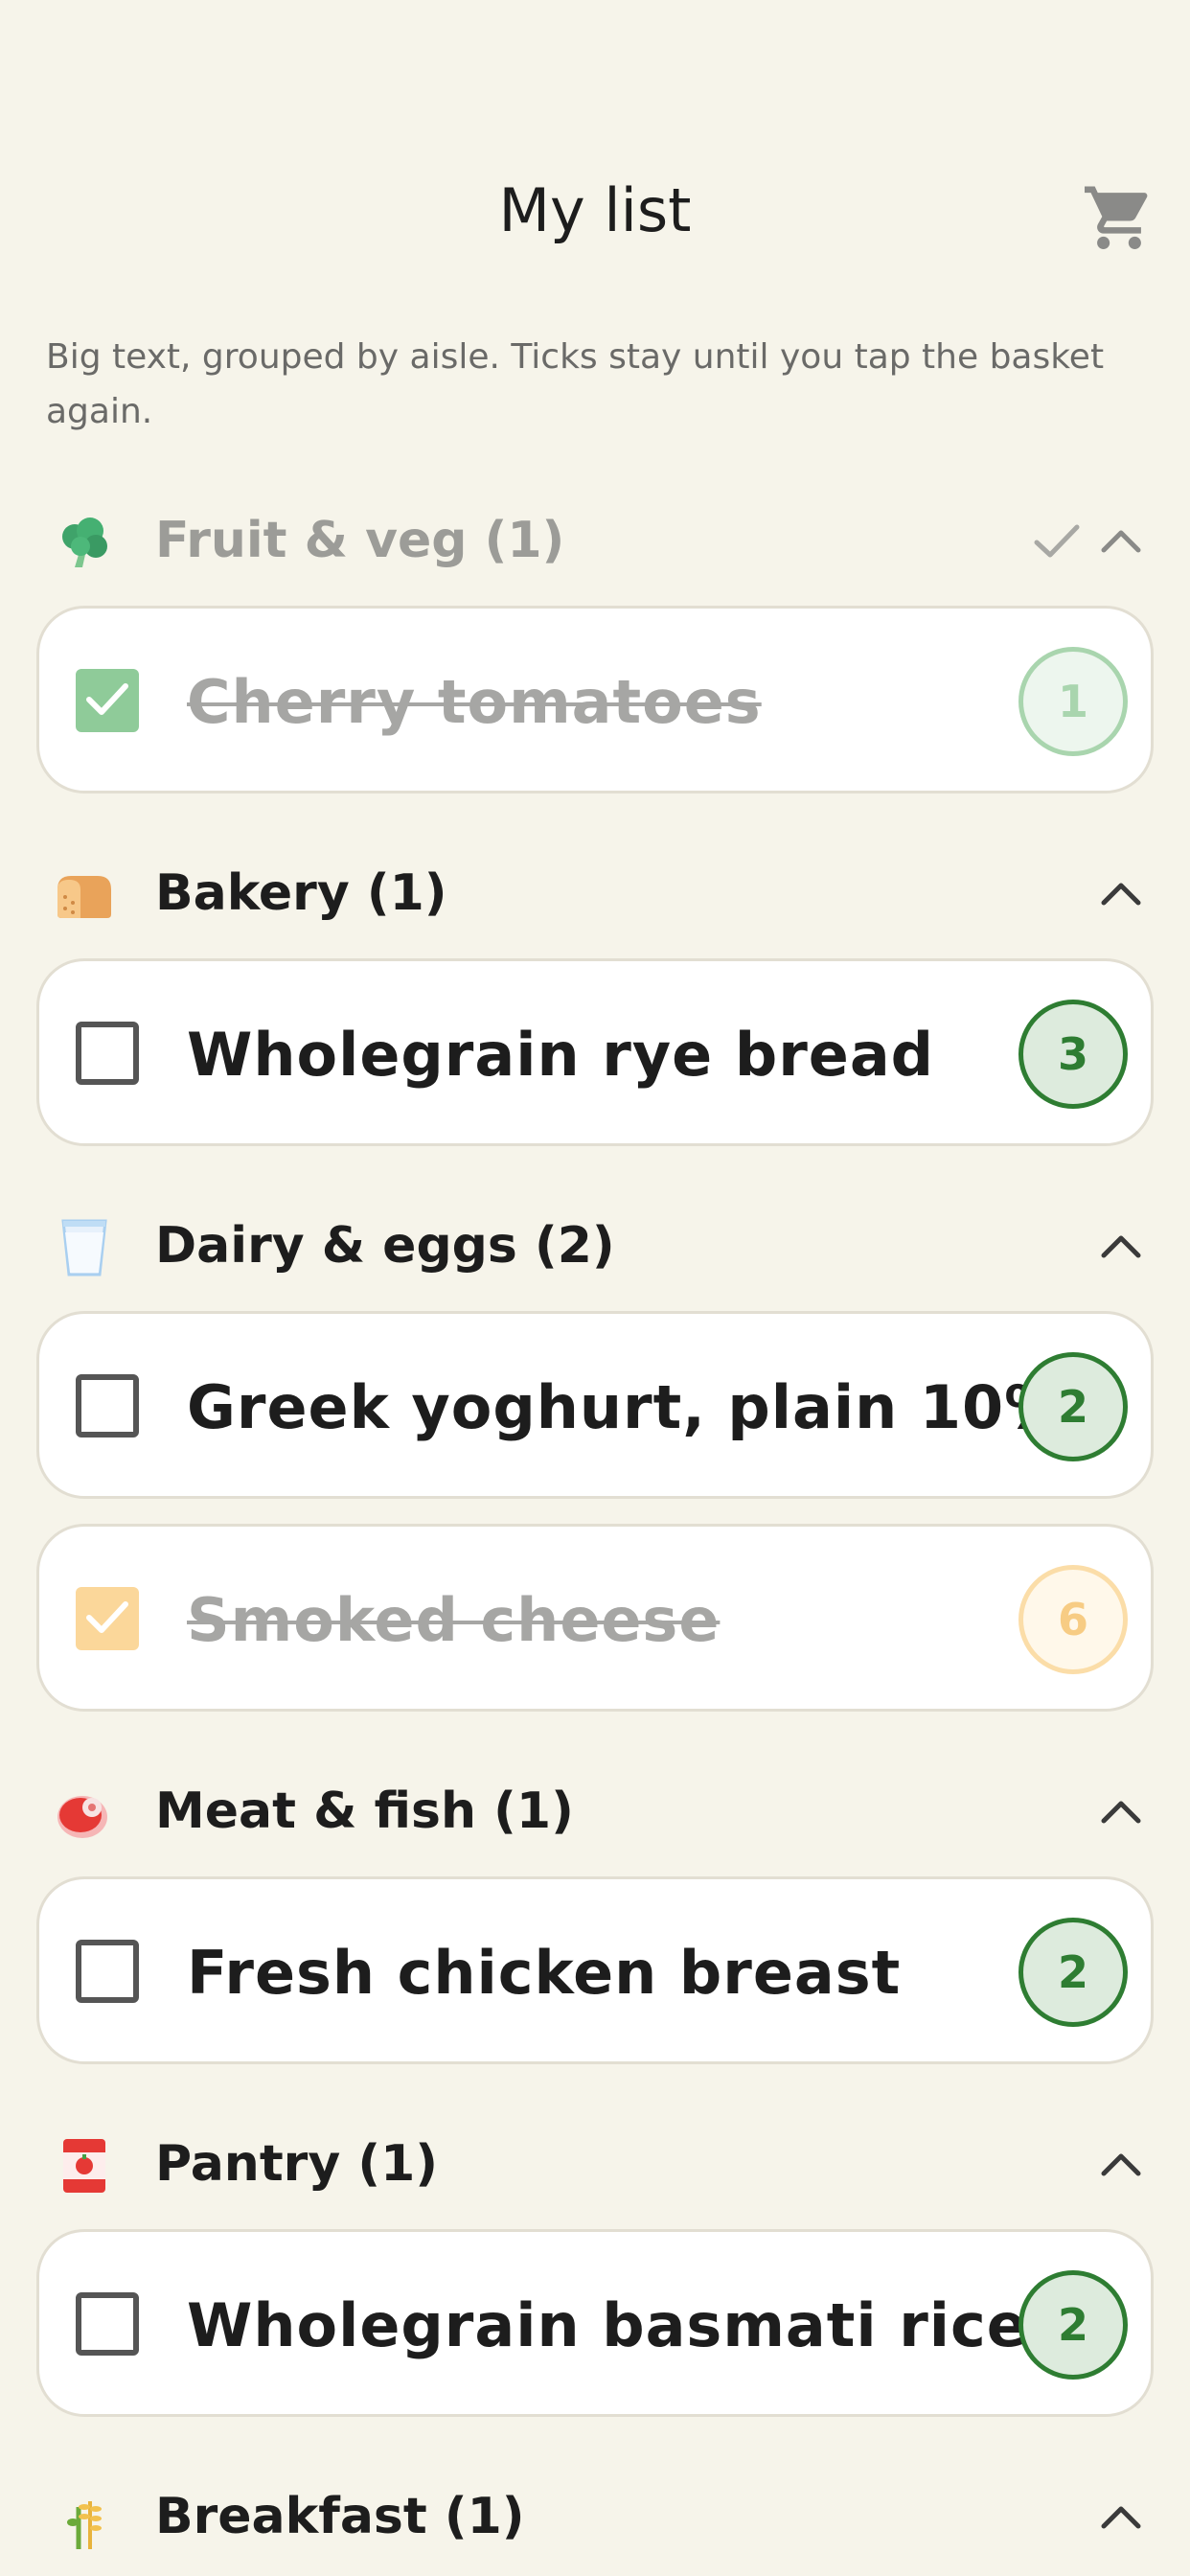 This screenshot has width=1190, height=2576. Describe the element at coordinates (475, 702) in the screenshot. I see `item-name: Cherry tomatoes` at that location.